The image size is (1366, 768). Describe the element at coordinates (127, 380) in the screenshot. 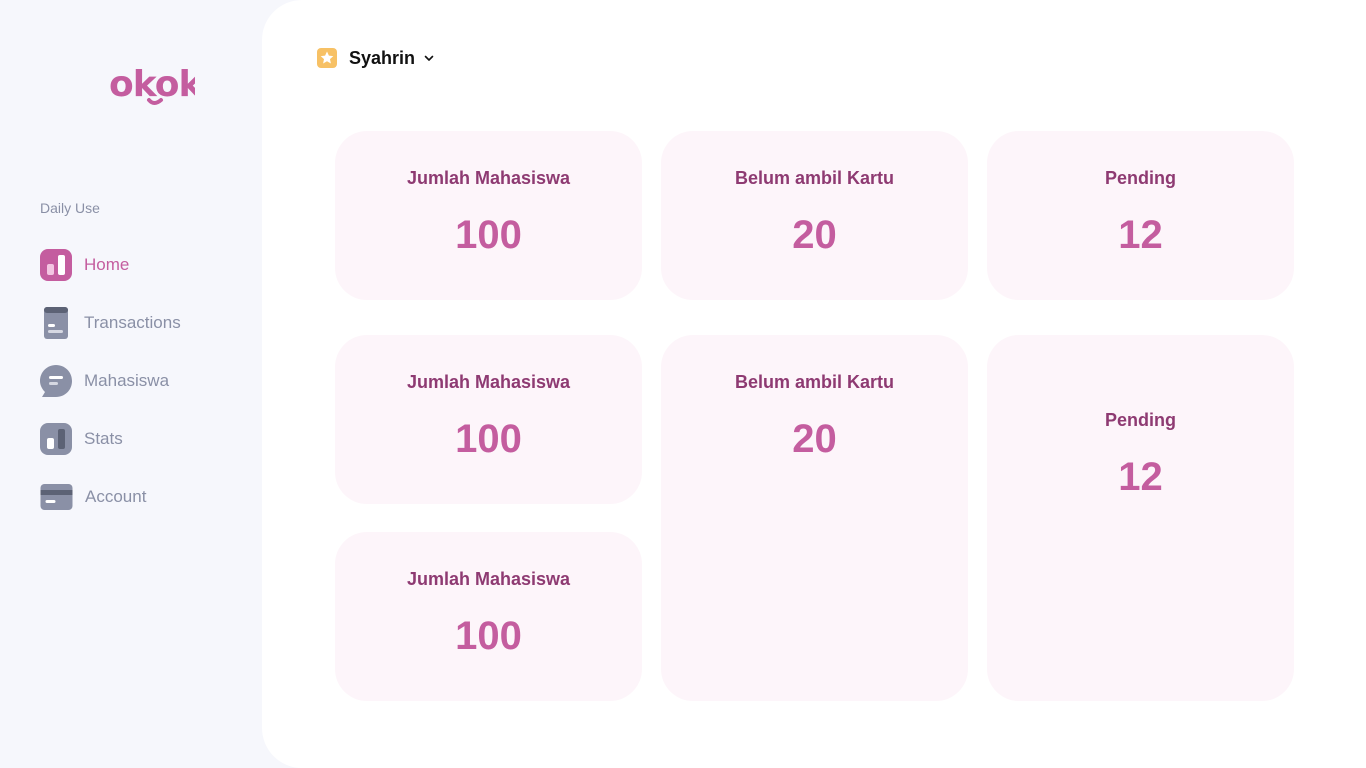

I see `sidebar-item-label: Mahasiswa` at that location.